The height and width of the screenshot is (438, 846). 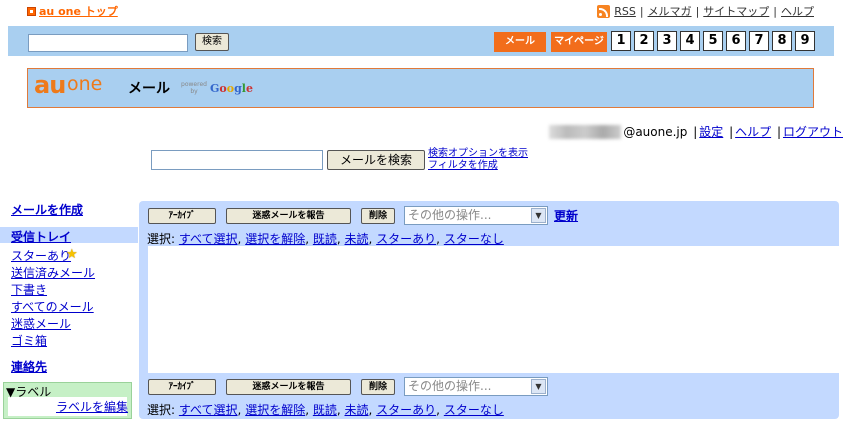 I want to click on au-one-top-link: au one トップ, so click(x=72, y=11).